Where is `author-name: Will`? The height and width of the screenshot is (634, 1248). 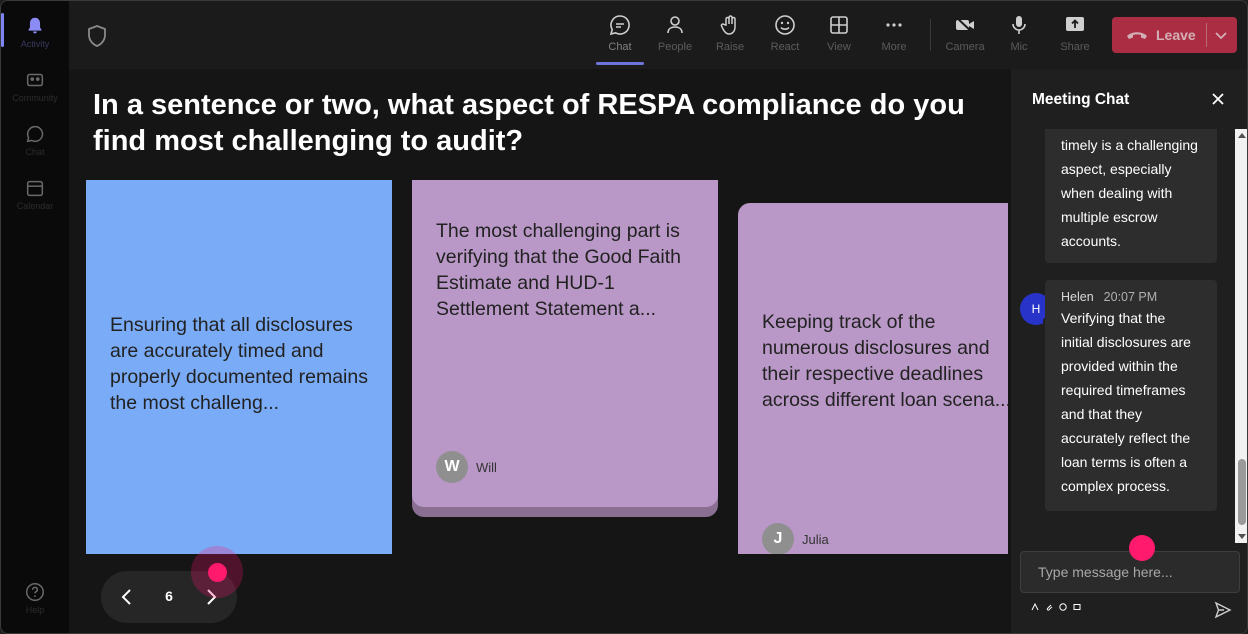
author-name: Will is located at coordinates (486, 467).